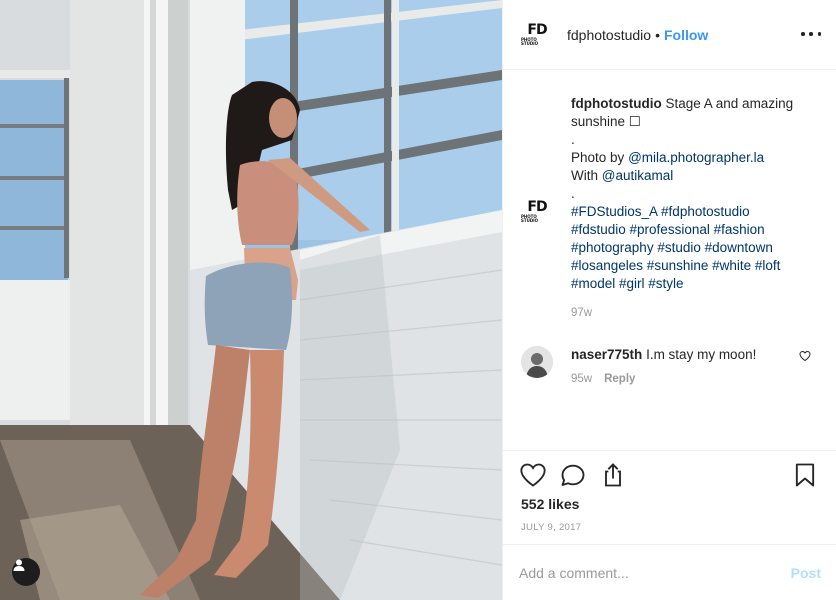 Image resolution: width=836 pixels, height=600 pixels. What do you see at coordinates (669, 476) in the screenshot?
I see `action-icons-row` at bounding box center [669, 476].